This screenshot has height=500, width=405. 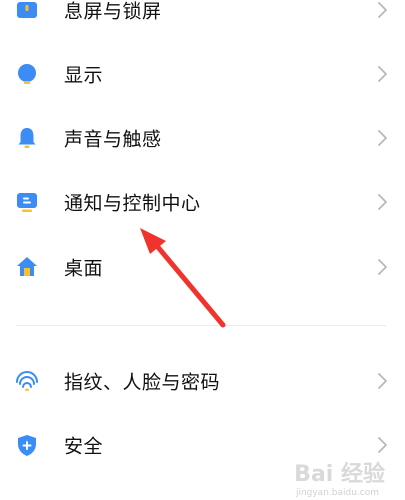 What do you see at coordinates (27, 267) in the screenshot?
I see `home-icon` at bounding box center [27, 267].